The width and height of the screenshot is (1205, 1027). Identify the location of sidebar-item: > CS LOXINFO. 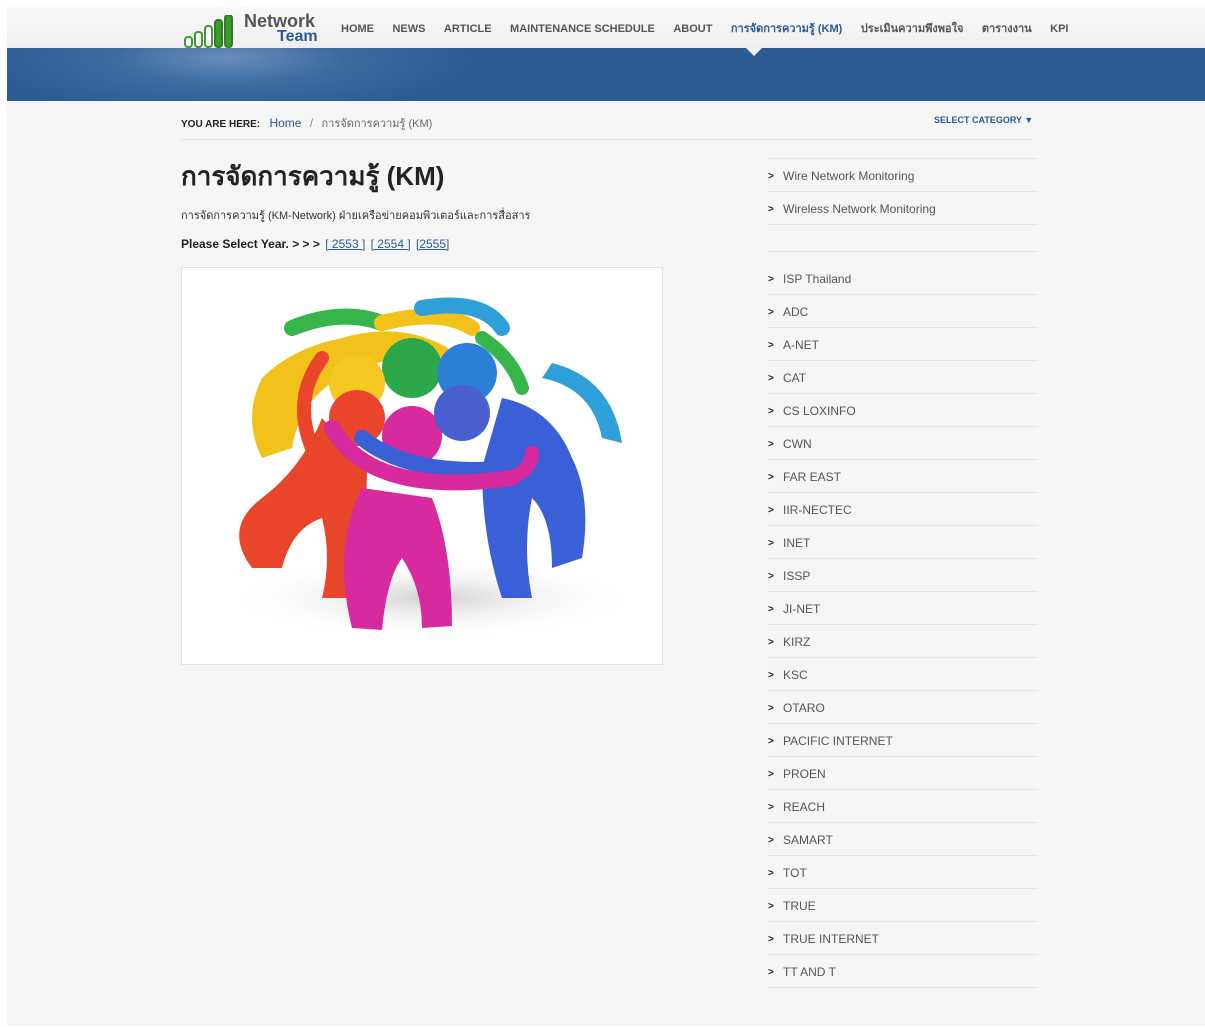
(903, 410).